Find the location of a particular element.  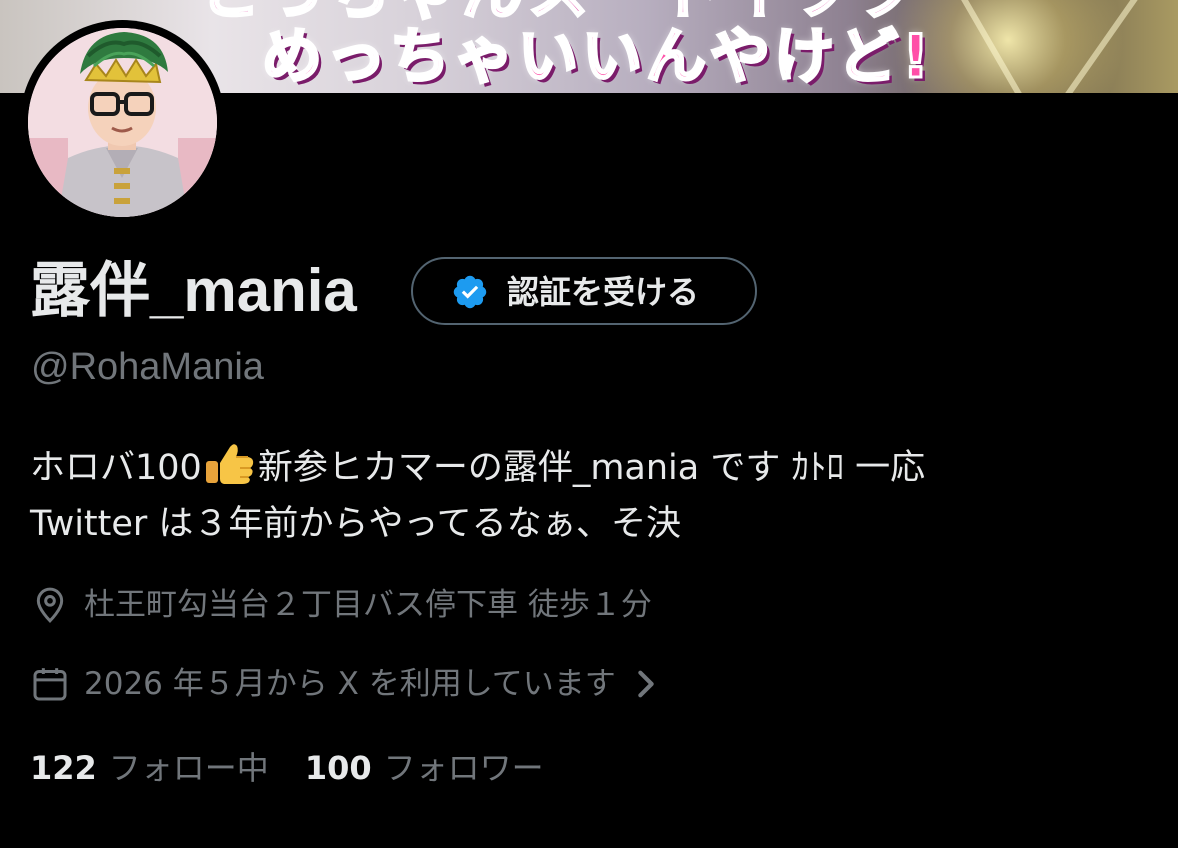

avatar-image is located at coordinates (122, 122).